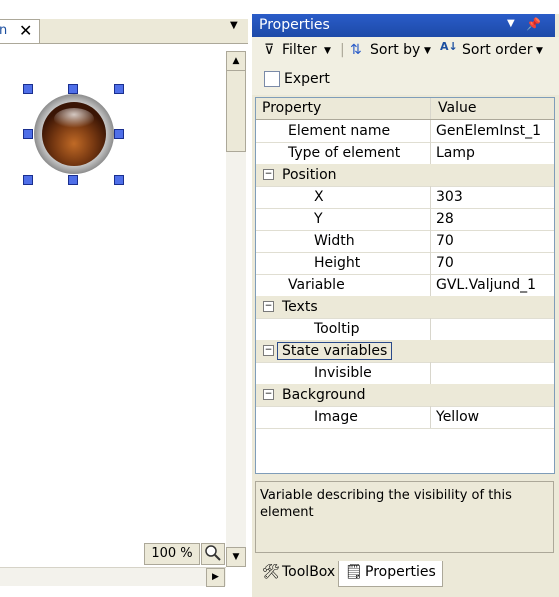 The height and width of the screenshot is (597, 559). Describe the element at coordinates (445, 219) in the screenshot. I see `property-value: 28` at that location.